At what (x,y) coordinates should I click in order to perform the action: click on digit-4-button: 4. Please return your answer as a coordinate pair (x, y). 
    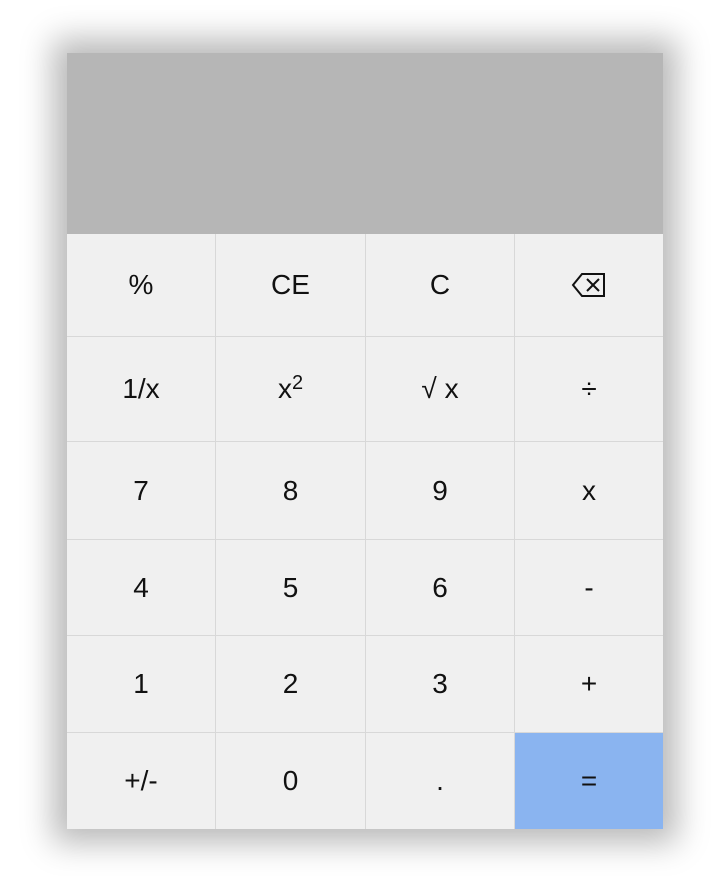
    Looking at the image, I should click on (141, 588).